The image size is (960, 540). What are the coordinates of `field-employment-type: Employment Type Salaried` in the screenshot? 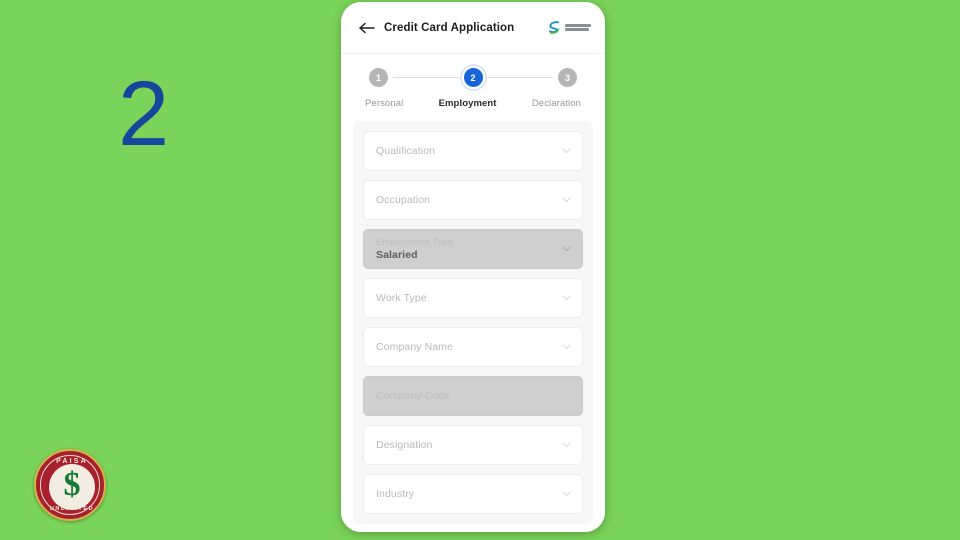 It's located at (473, 249).